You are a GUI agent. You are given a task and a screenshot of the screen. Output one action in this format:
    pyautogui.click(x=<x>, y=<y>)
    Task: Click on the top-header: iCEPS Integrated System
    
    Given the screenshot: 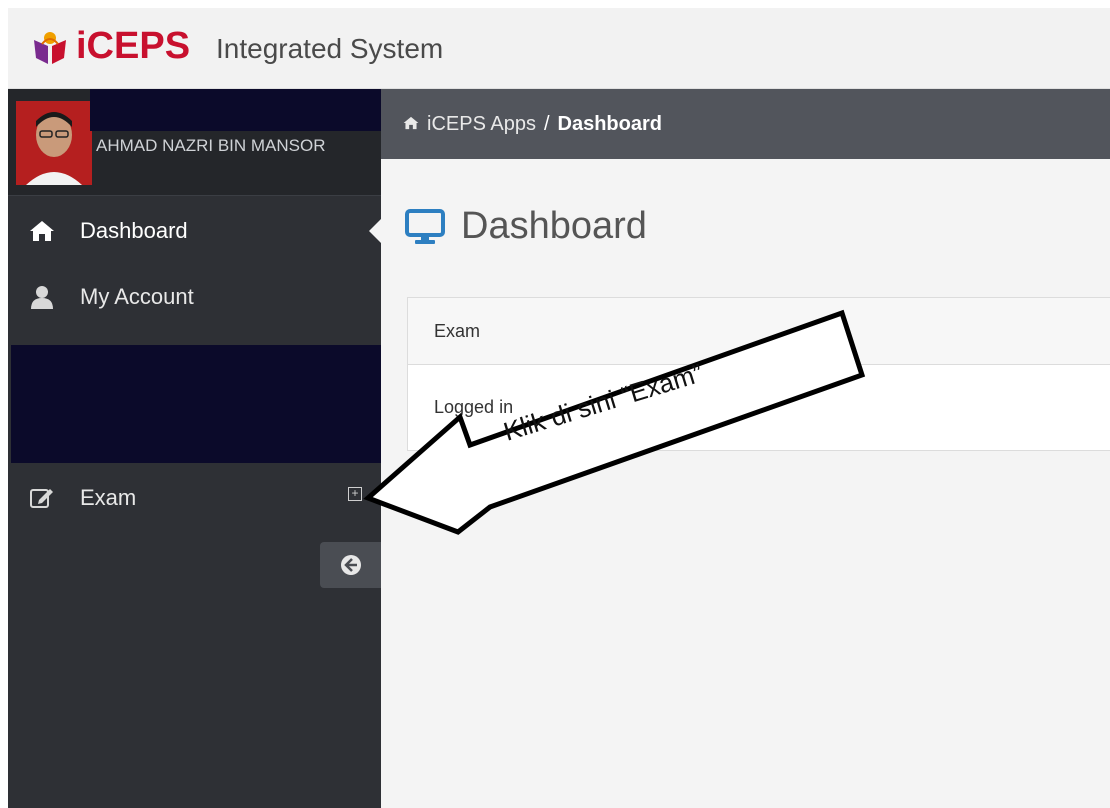 What is the action you would take?
    pyautogui.click(x=559, y=48)
    